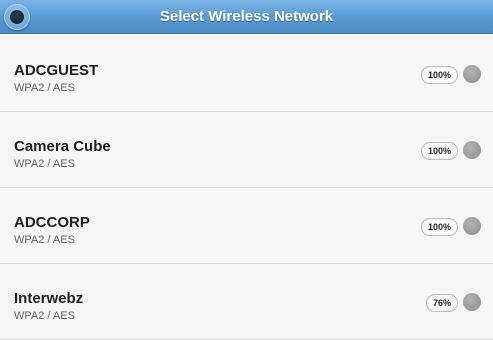  I want to click on page-title: Select Wireless Network, so click(246, 16).